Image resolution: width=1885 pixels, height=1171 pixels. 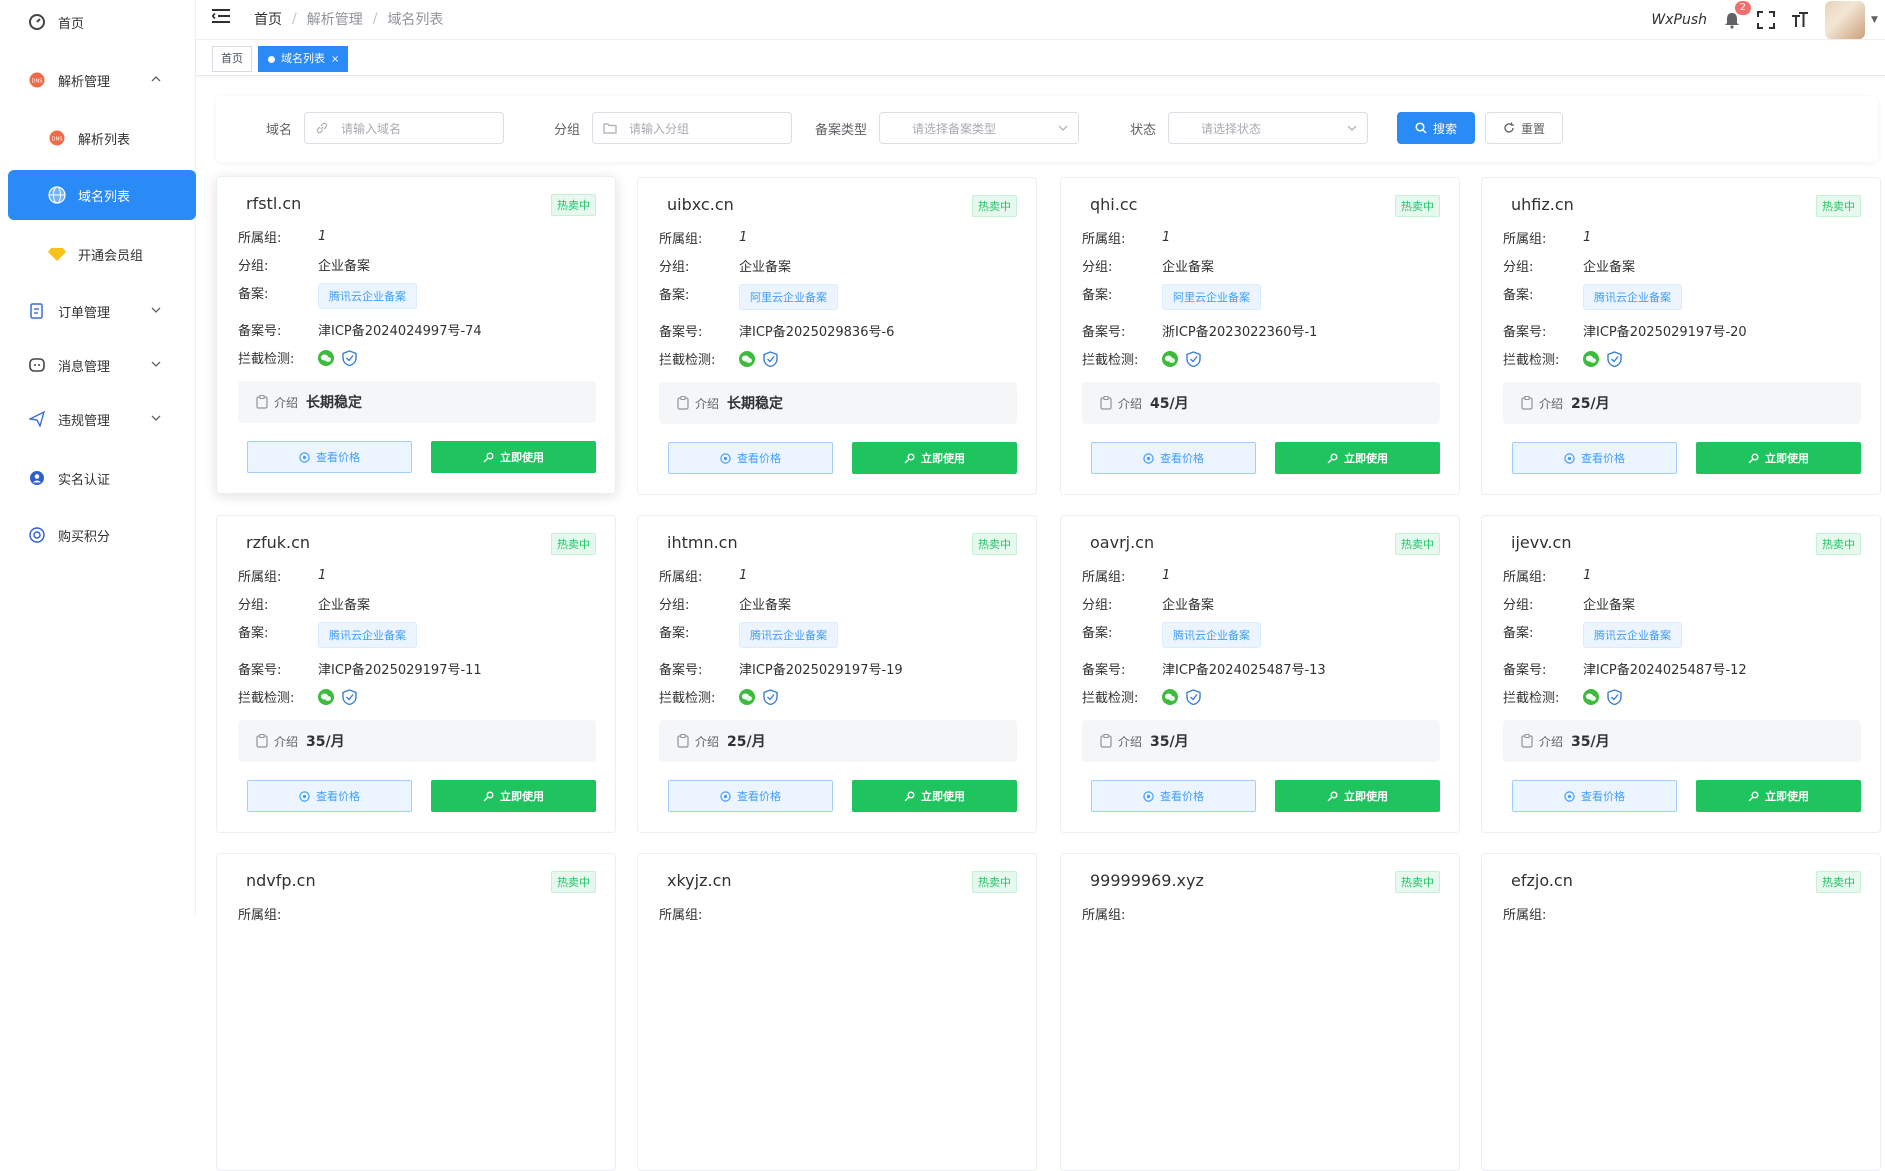 I want to click on intro-value: 长期稳定, so click(x=755, y=404).